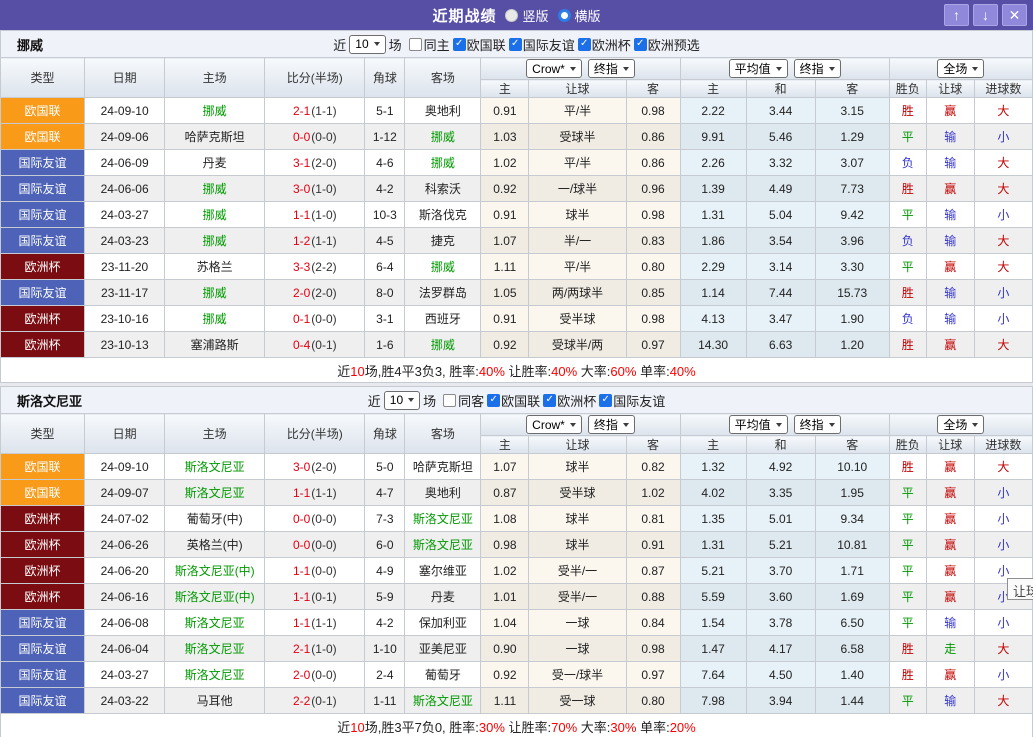 Image resolution: width=1033 pixels, height=737 pixels. What do you see at coordinates (340, 45) in the screenshot?
I see `recent-label: 近` at bounding box center [340, 45].